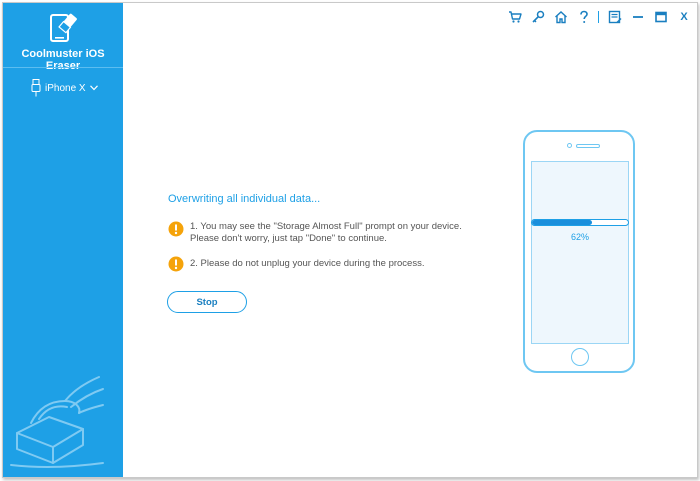 The width and height of the screenshot is (700, 481). I want to click on home-icon, so click(561, 17).